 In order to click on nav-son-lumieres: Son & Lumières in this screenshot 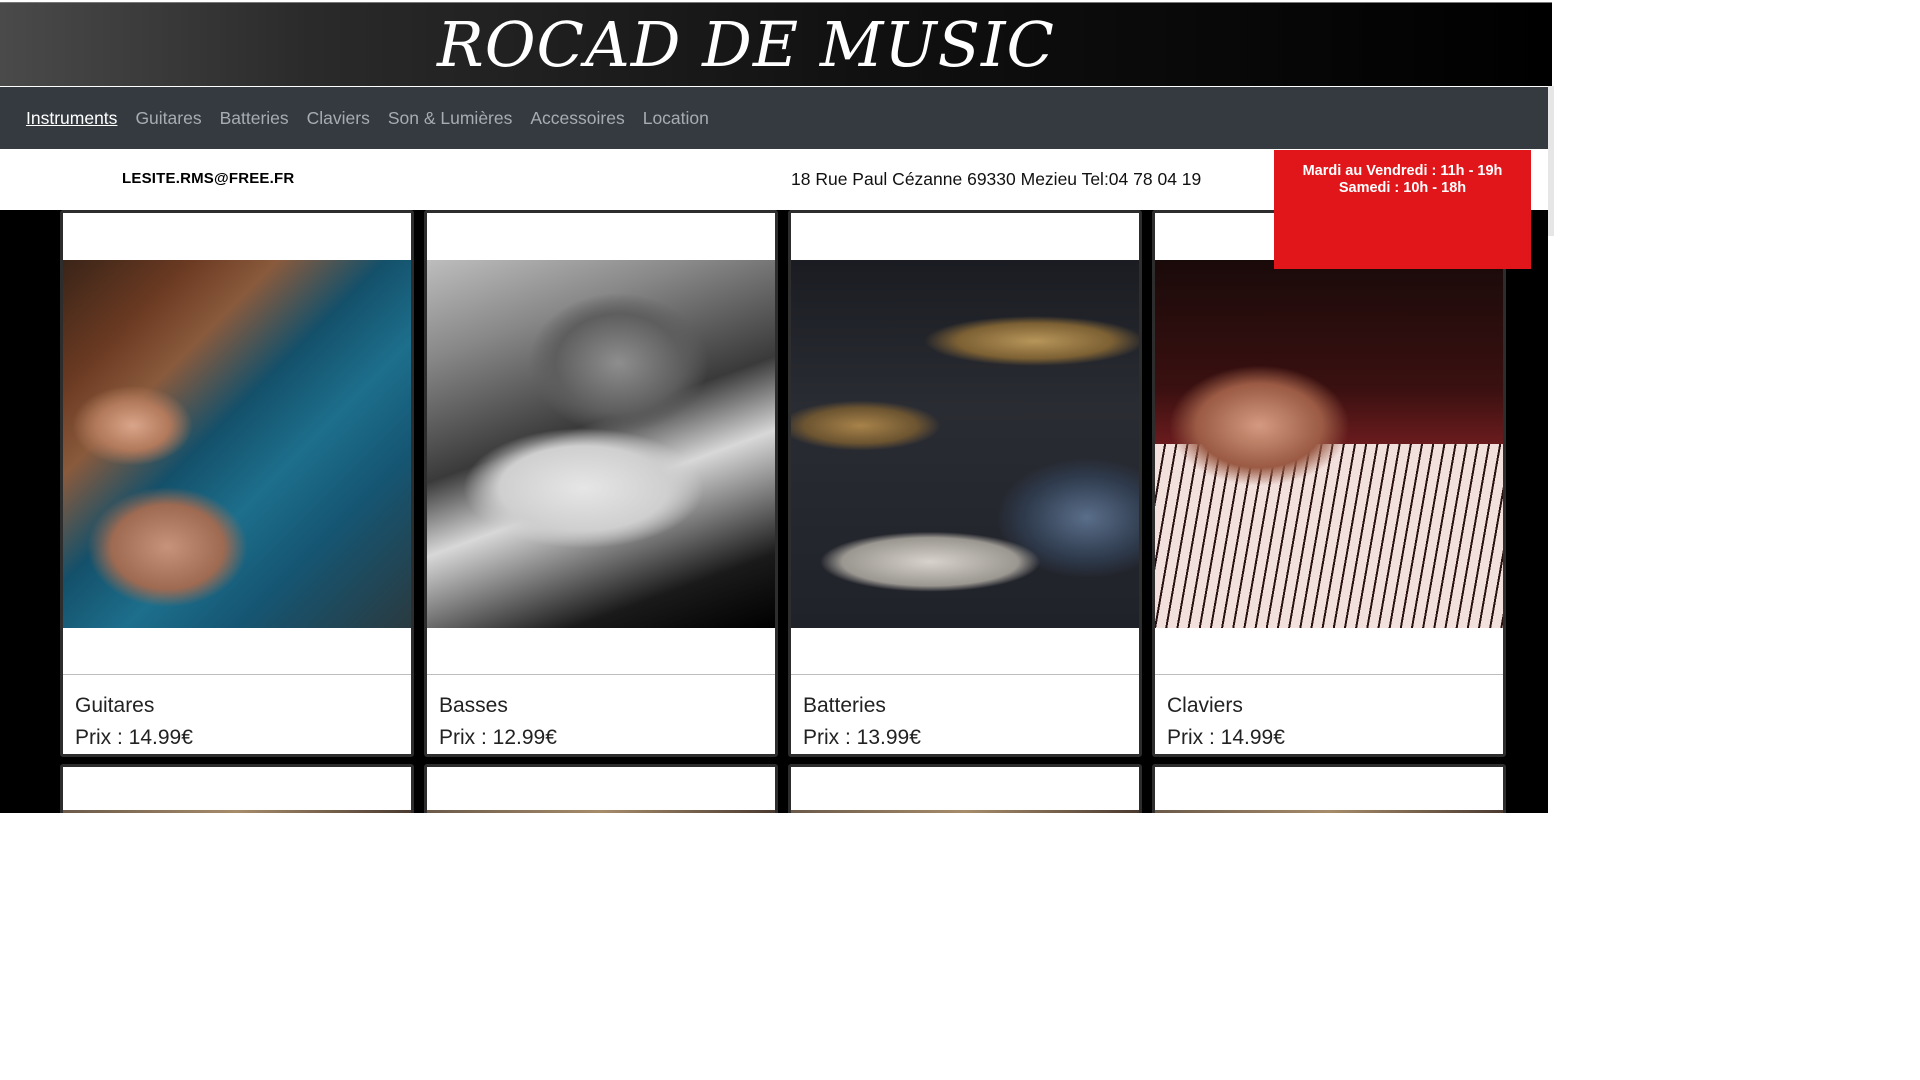, I will do `click(450, 118)`.